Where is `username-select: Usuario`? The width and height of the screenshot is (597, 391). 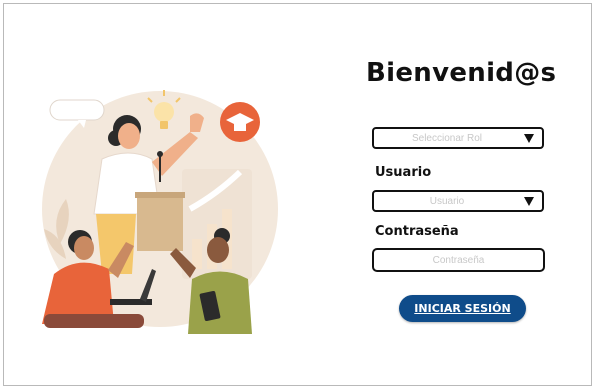
username-select: Usuario is located at coordinates (458, 201).